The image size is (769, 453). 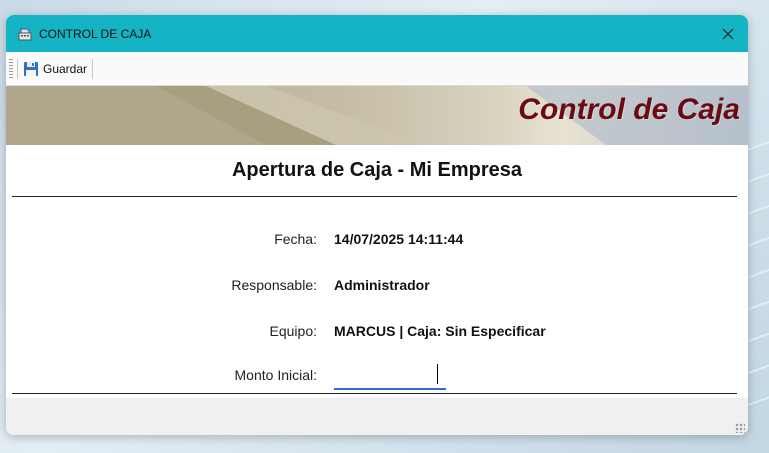 What do you see at coordinates (274, 285) in the screenshot?
I see `field-label: Responsable:` at bounding box center [274, 285].